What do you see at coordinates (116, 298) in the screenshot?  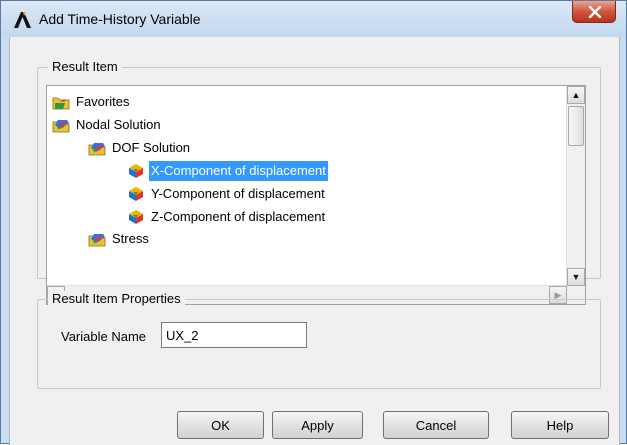 I see `result-item-properties-legend: Result Item Properties` at bounding box center [116, 298].